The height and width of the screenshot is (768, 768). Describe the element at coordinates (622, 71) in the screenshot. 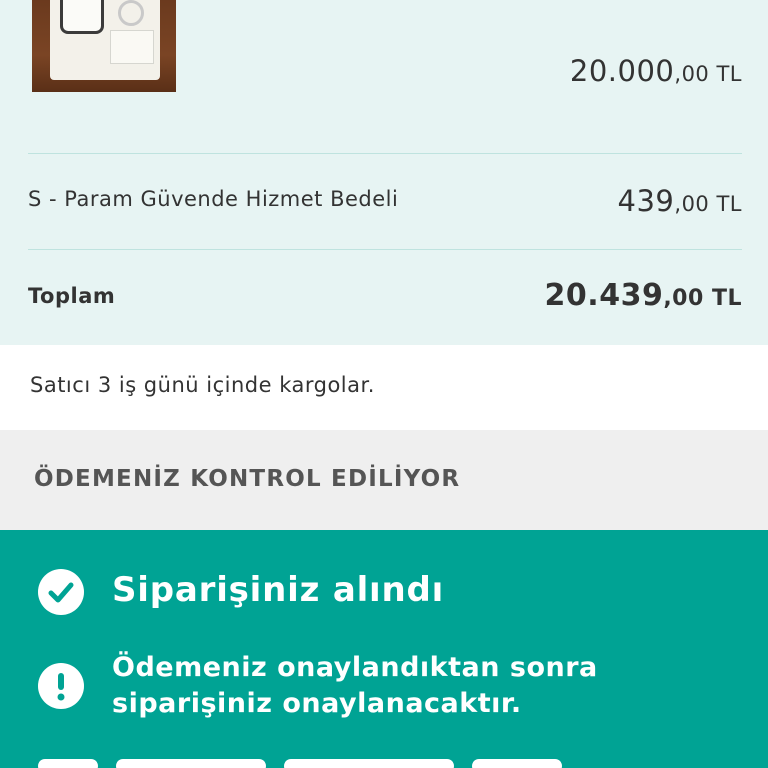

I see `product-price-main: 20.000` at that location.